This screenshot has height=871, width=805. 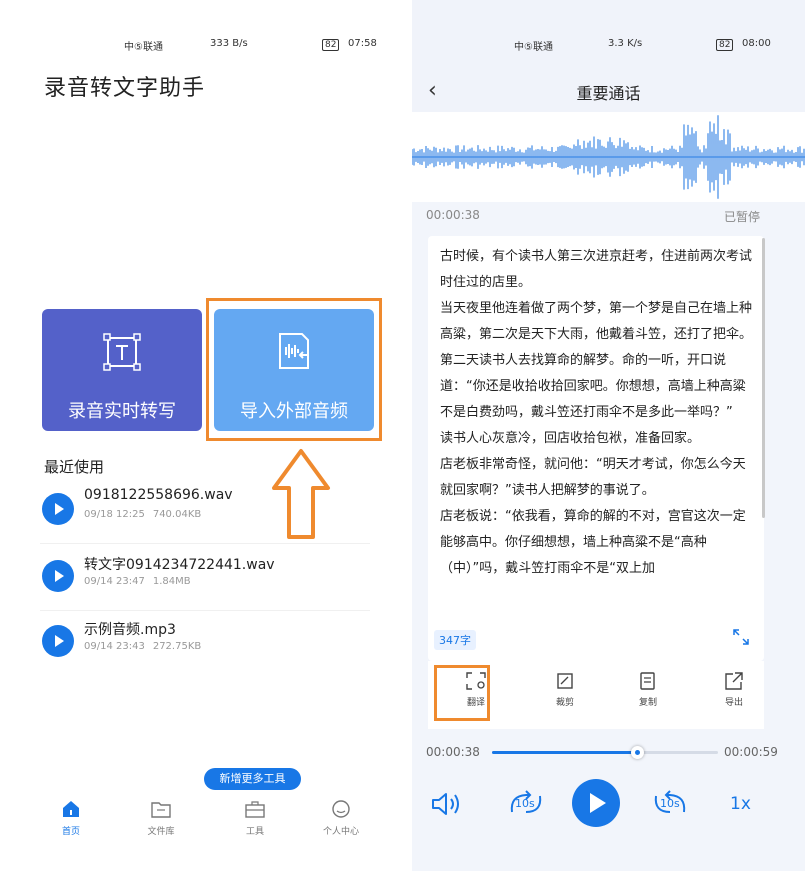 I want to click on app-title: 录音转文字助手, so click(x=125, y=88).